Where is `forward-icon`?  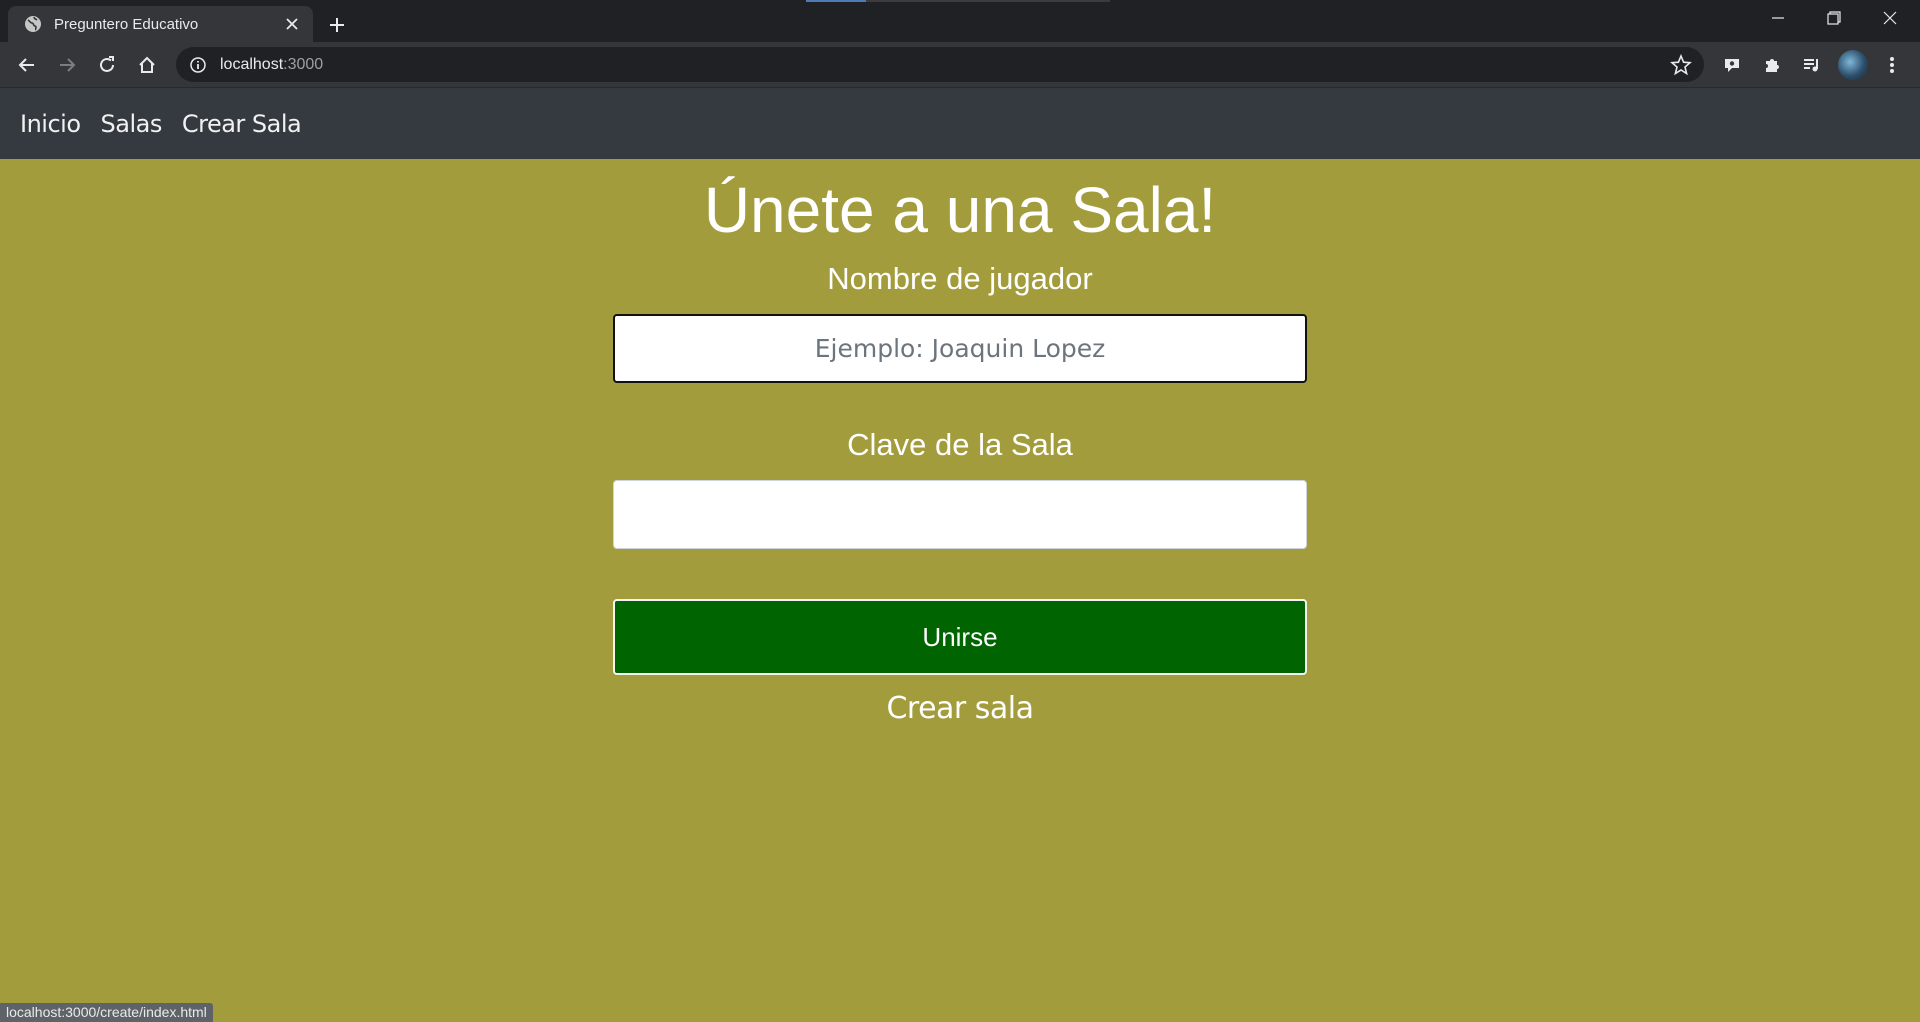
forward-icon is located at coordinates (67, 65).